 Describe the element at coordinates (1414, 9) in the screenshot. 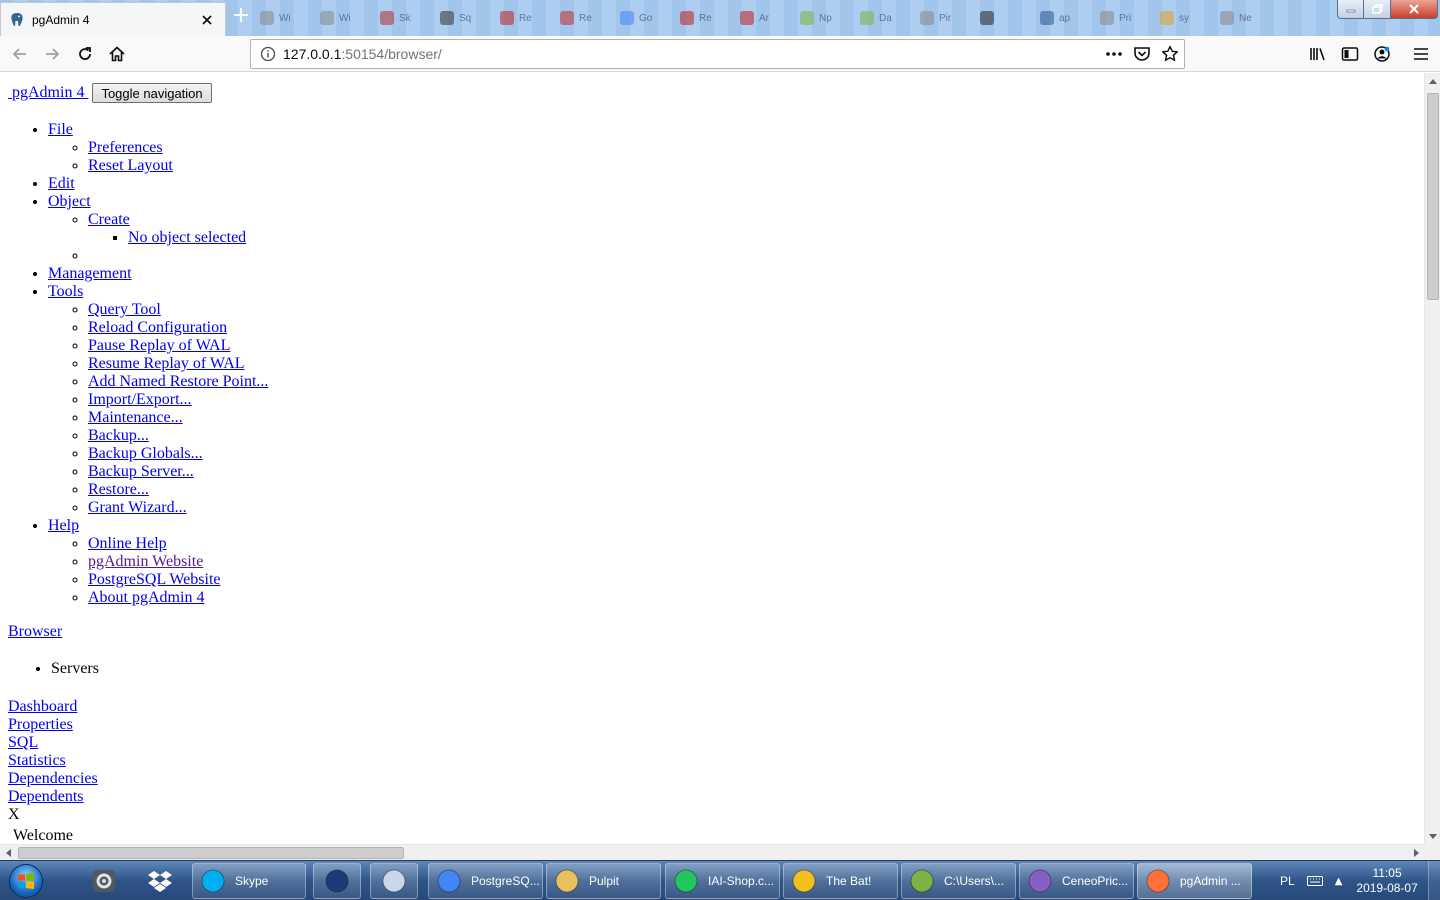

I see `close-window-button` at that location.